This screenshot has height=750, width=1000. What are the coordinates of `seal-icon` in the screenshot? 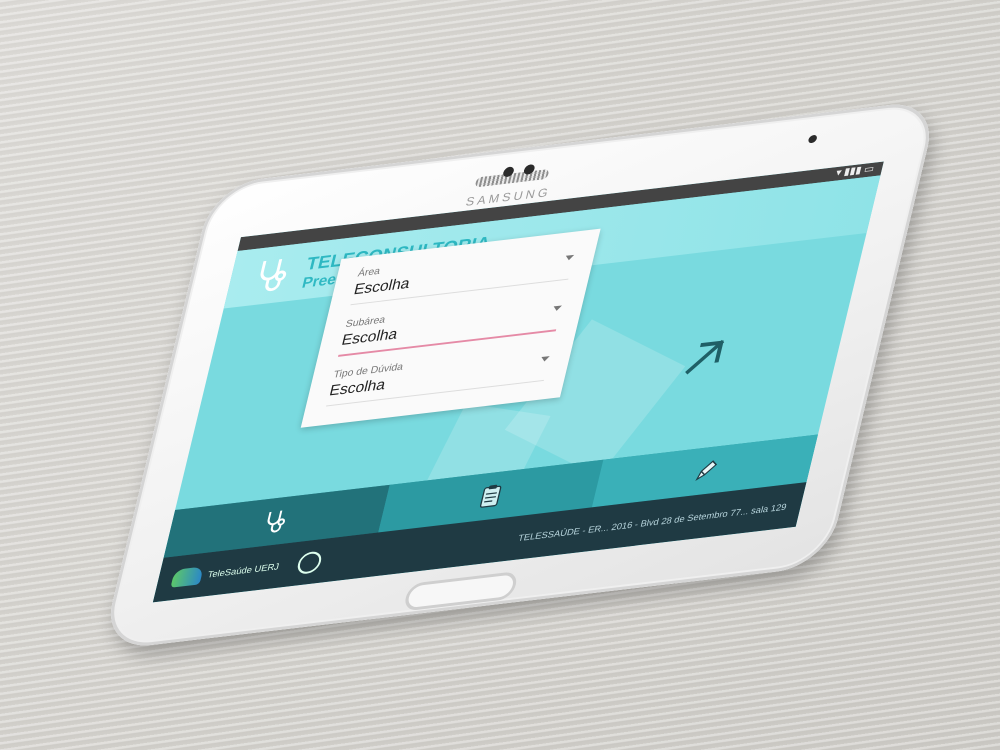 It's located at (309, 562).